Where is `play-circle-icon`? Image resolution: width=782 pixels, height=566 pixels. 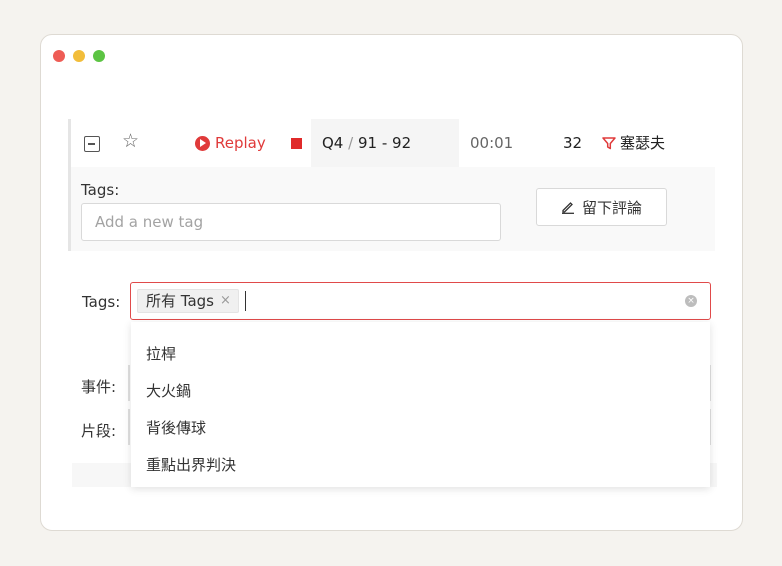
play-circle-icon is located at coordinates (202, 143).